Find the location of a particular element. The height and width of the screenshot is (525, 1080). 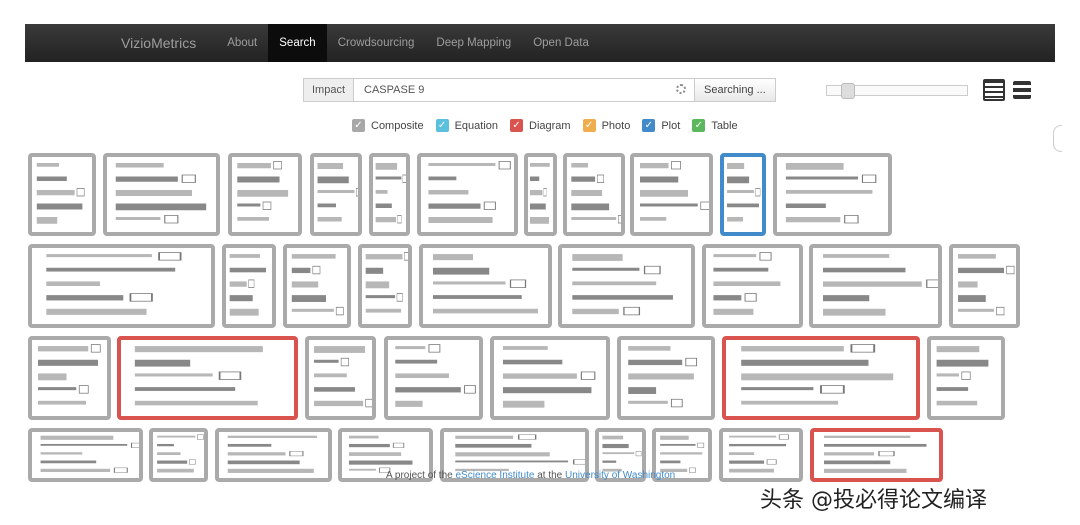

nav-deep-mapping: Deep Mapping is located at coordinates (473, 43).